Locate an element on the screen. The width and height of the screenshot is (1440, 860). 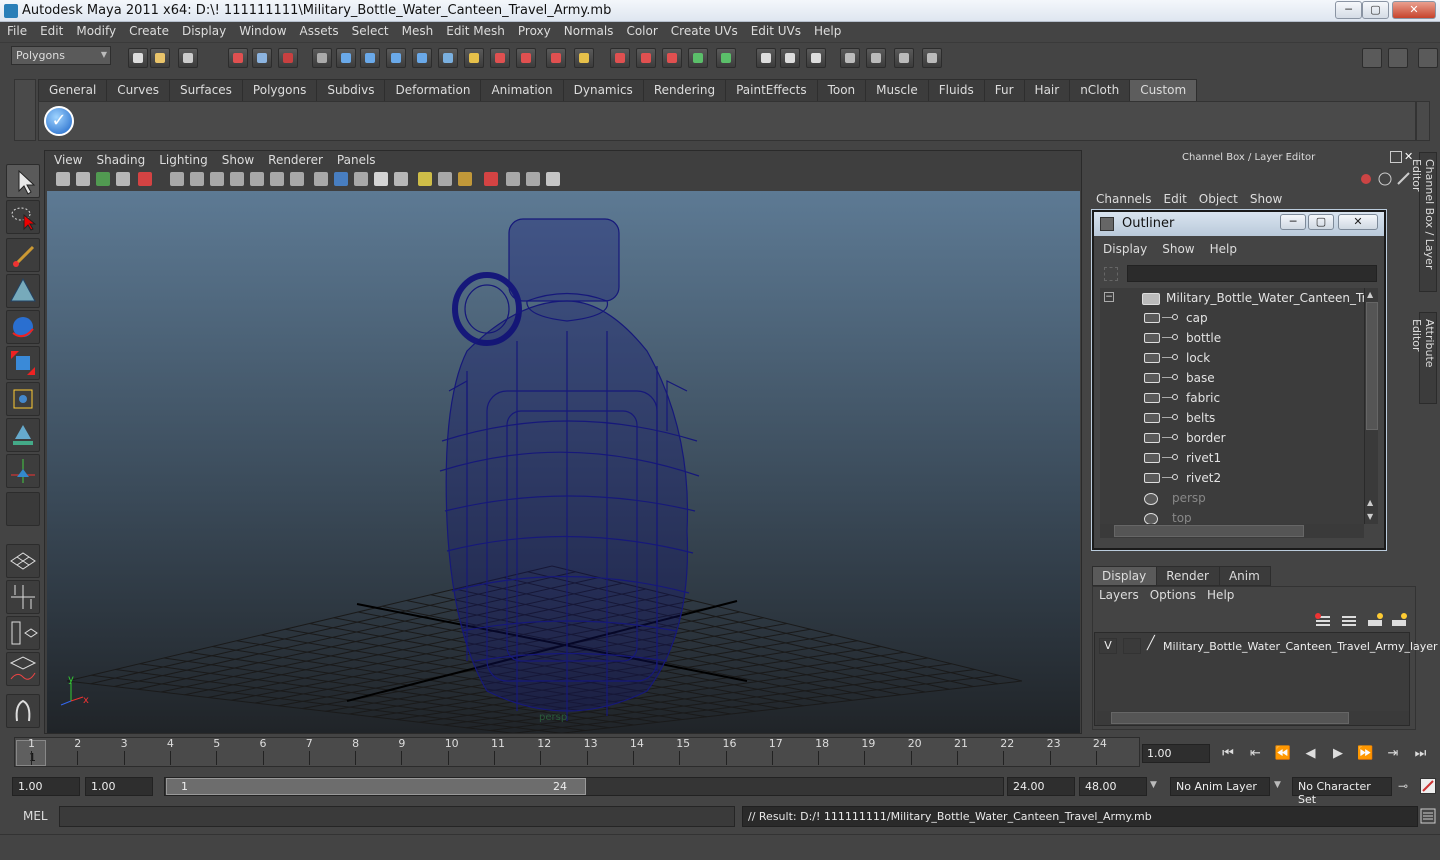
channel-box-icon is located at coordinates (932, 58).